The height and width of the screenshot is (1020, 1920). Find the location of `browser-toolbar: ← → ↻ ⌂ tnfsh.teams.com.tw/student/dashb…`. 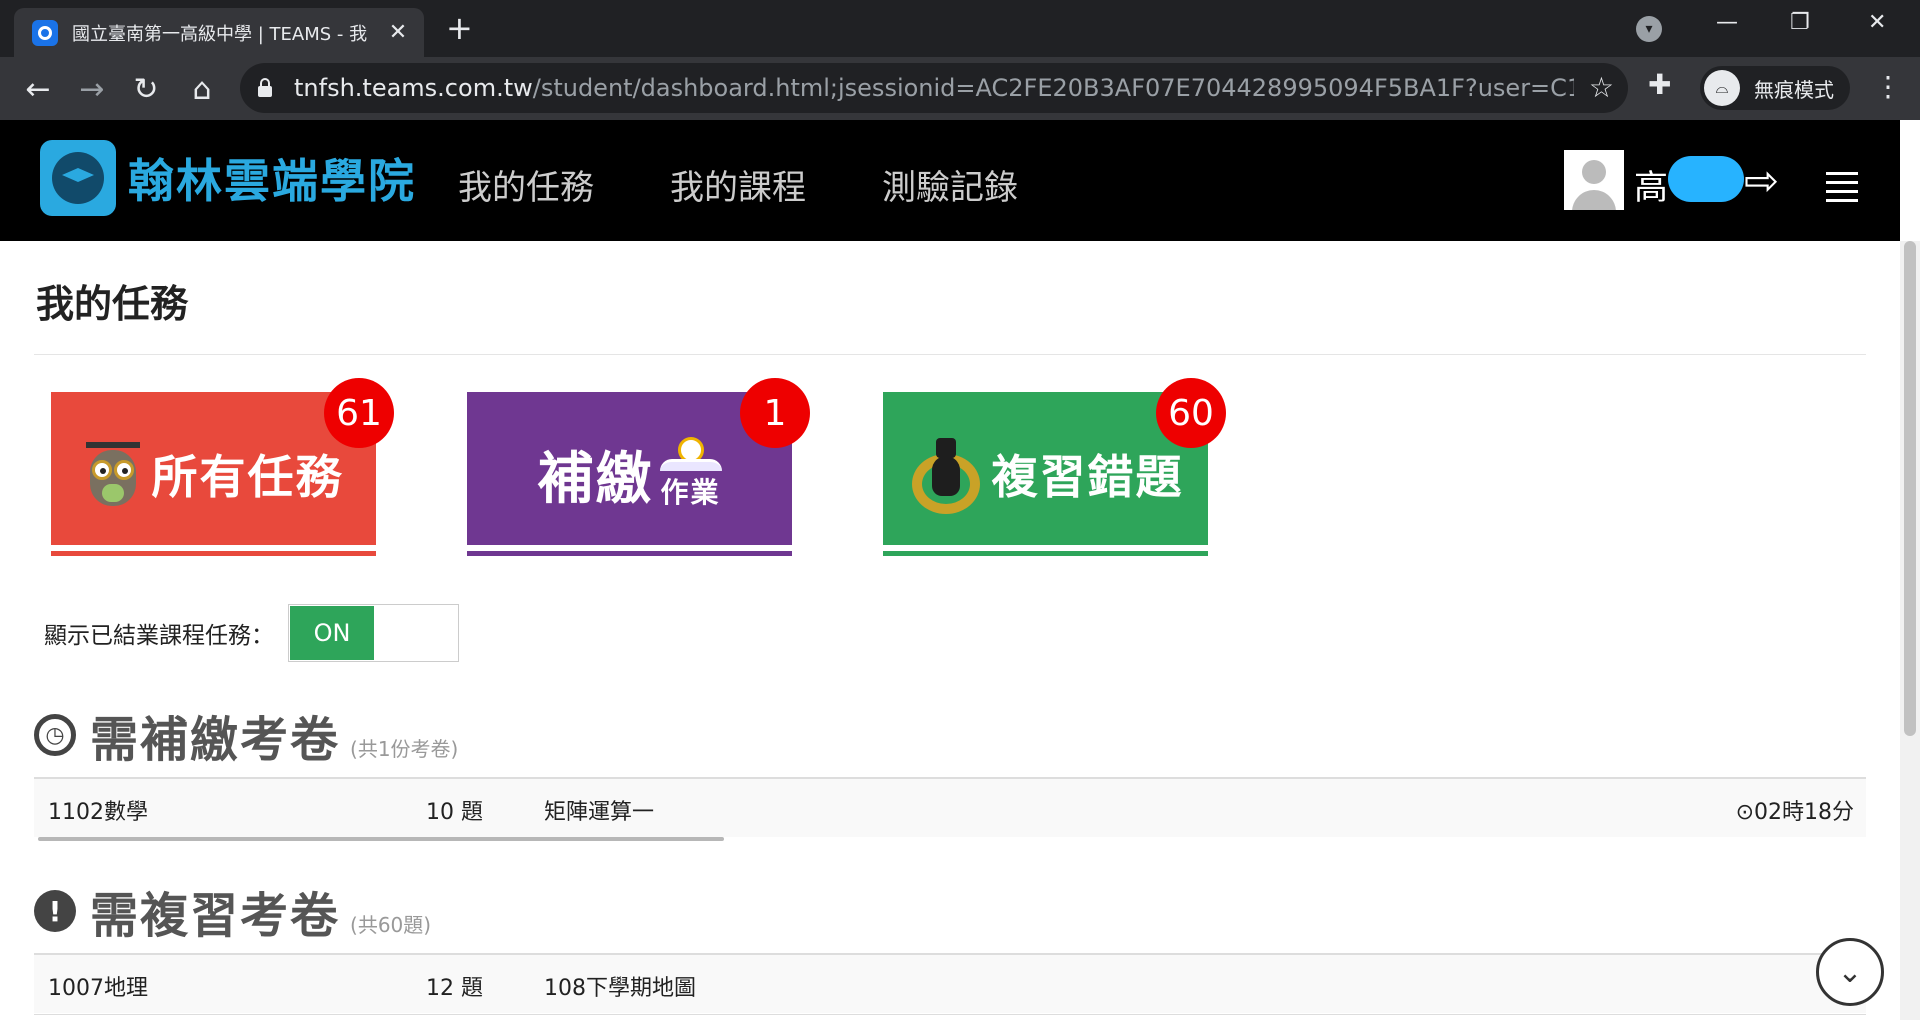

browser-toolbar: ← → ↻ ⌂ tnfsh.teams.com.tw/student/dashb… is located at coordinates (960, 88).